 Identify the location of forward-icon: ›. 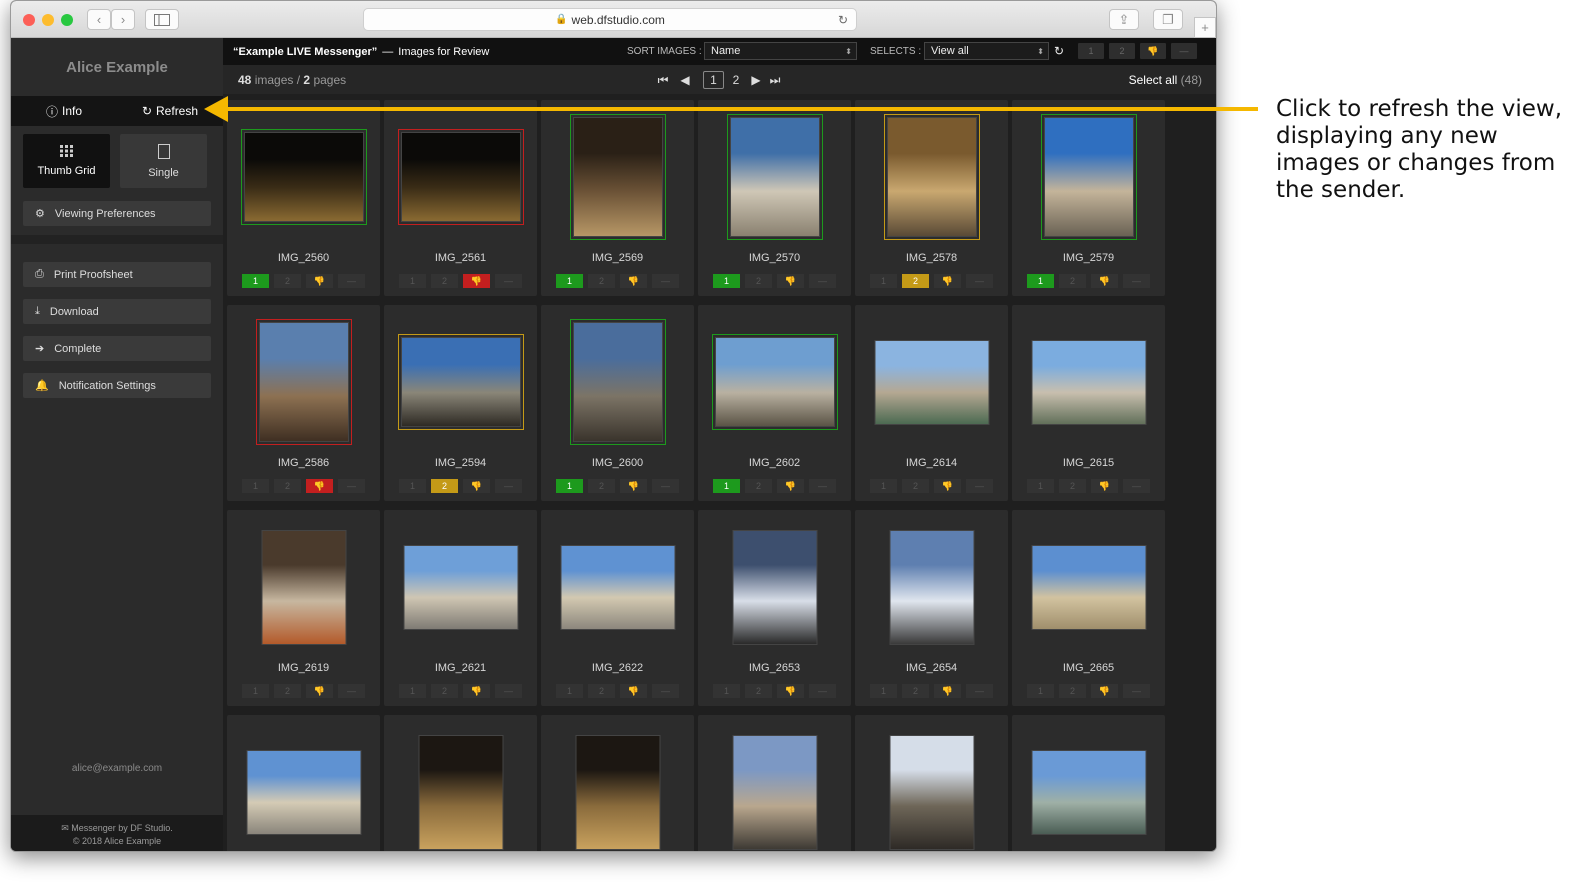
(123, 19).